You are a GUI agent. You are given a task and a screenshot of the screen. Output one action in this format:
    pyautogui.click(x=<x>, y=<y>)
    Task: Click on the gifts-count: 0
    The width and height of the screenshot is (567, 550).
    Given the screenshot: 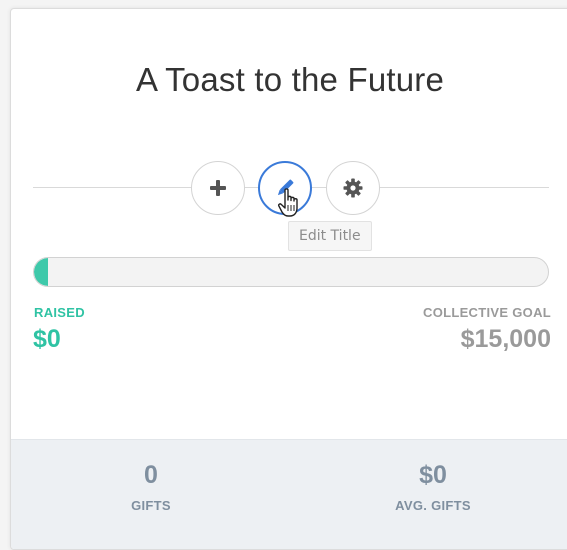 What is the action you would take?
    pyautogui.click(x=151, y=475)
    